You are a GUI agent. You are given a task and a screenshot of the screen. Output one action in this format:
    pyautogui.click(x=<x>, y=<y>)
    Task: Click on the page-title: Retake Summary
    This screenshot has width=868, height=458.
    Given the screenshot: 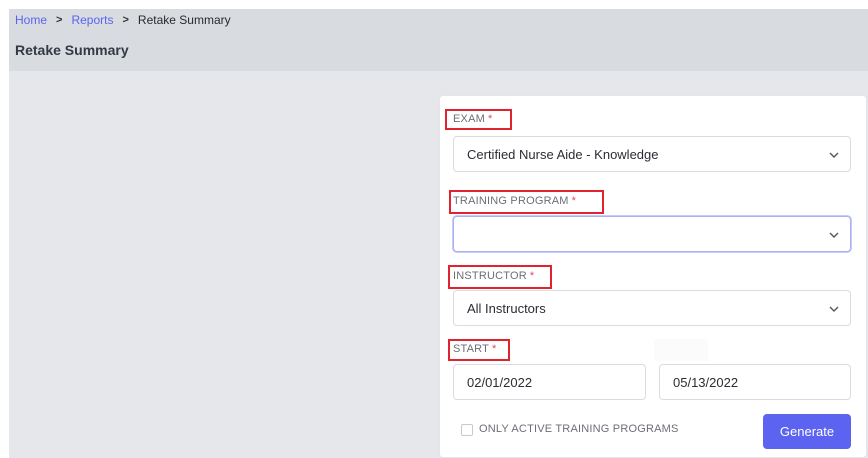 What is the action you would take?
    pyautogui.click(x=72, y=50)
    